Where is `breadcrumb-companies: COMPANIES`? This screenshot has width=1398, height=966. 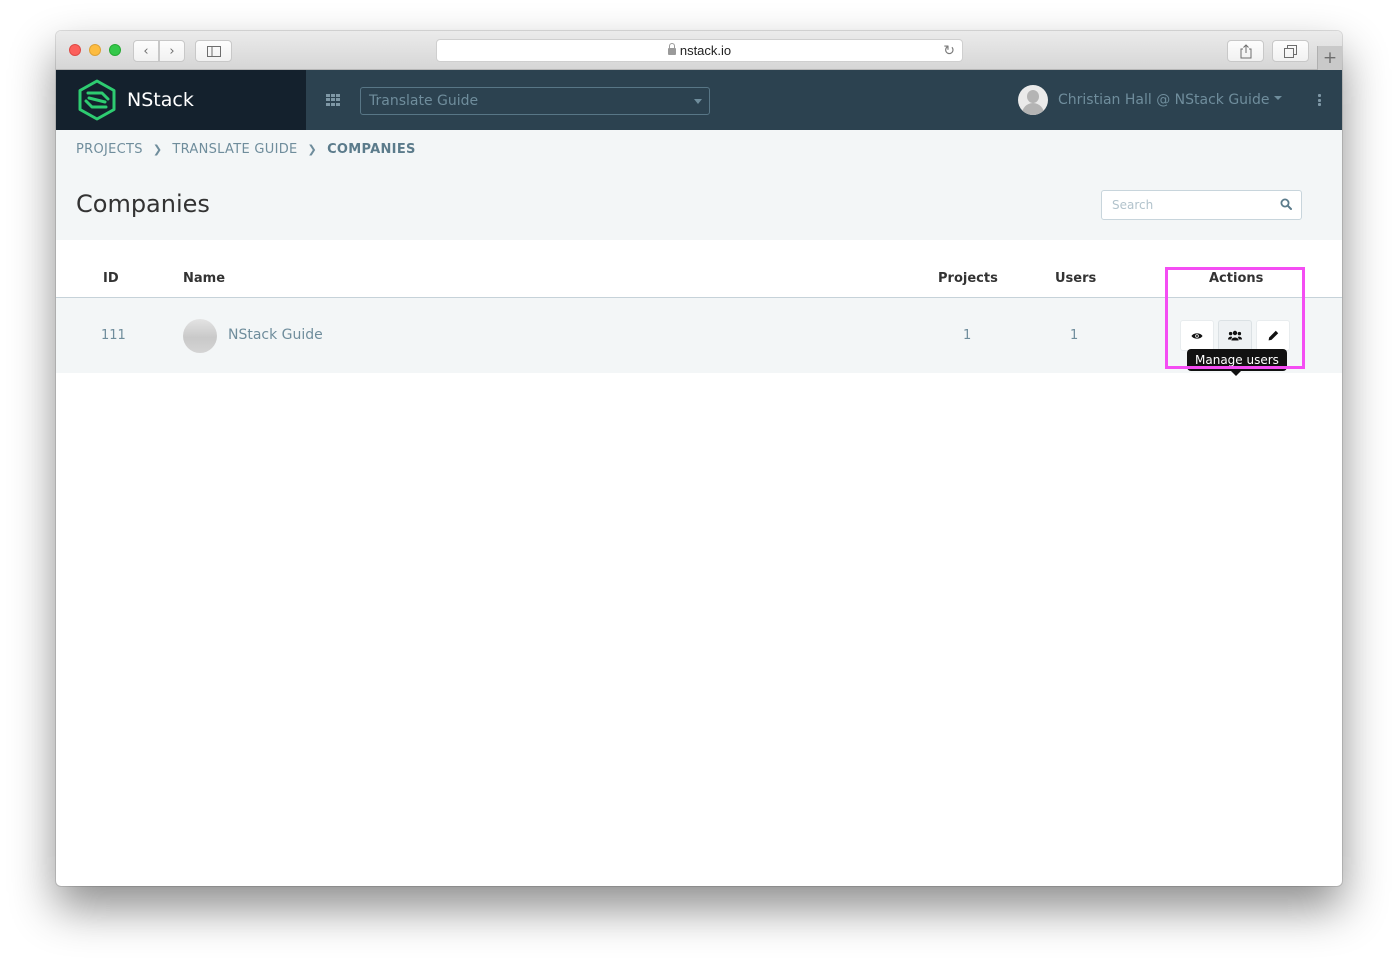 breadcrumb-companies: COMPANIES is located at coordinates (371, 149).